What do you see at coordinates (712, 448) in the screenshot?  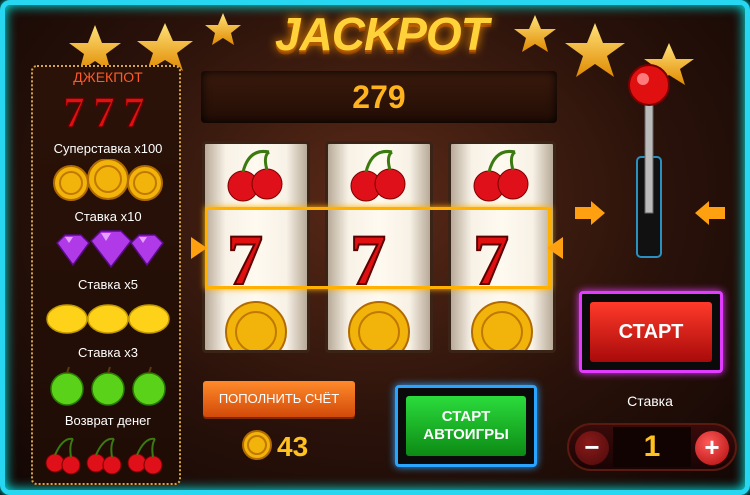 I see `bet-increase-button: +` at bounding box center [712, 448].